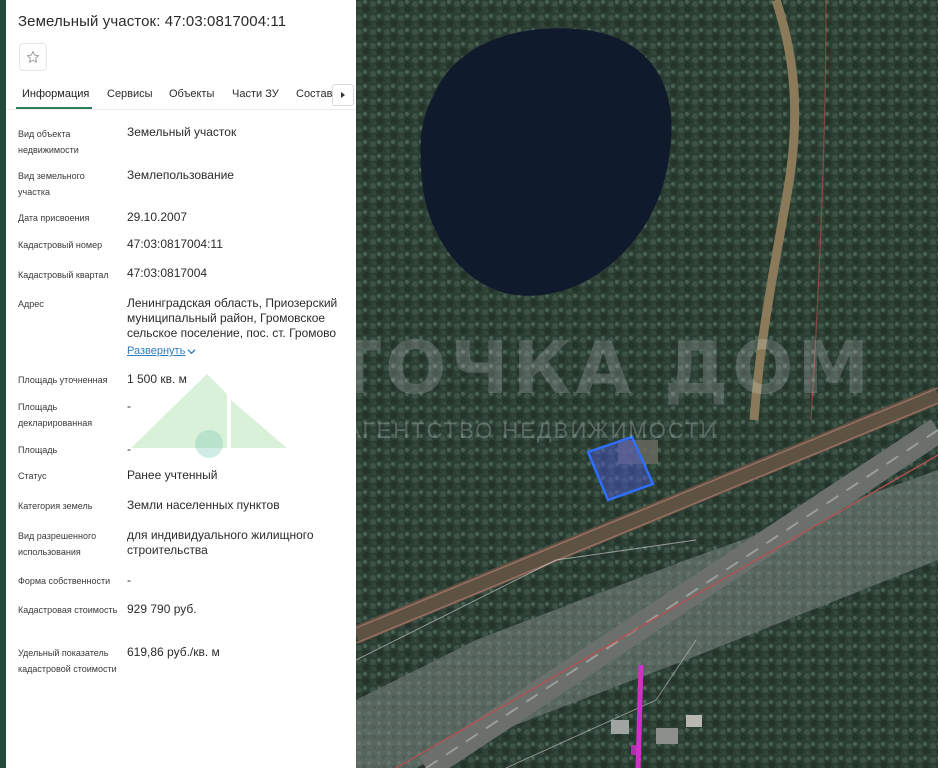 The image size is (938, 768). I want to click on value-cadastral-value: 929 790 руб., so click(162, 609).